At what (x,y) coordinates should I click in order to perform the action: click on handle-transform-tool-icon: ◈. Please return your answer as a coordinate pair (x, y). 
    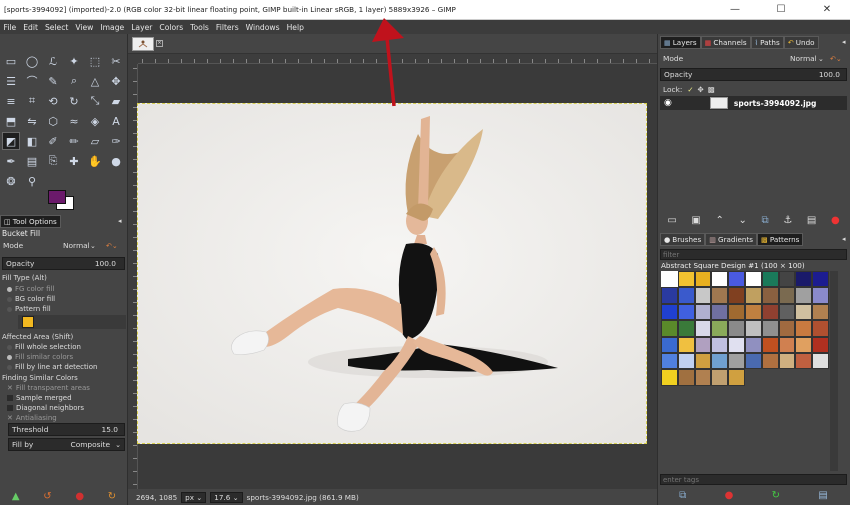
    Looking at the image, I should click on (95, 121).